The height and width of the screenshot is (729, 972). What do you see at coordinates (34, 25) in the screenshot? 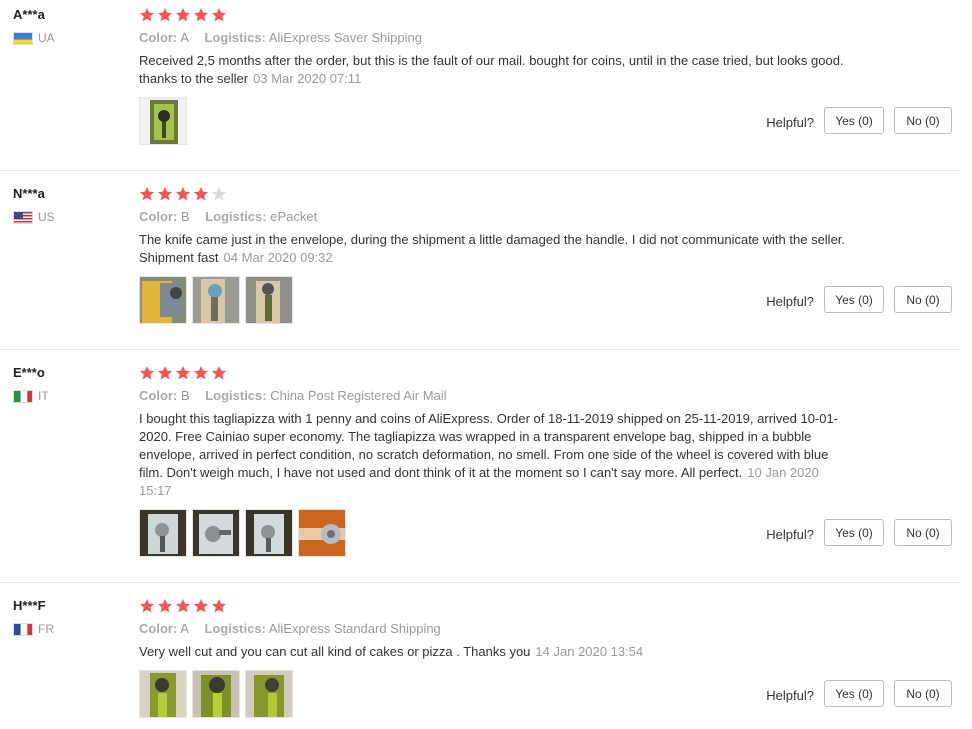
I see `reviewer-info: A***a UA` at bounding box center [34, 25].